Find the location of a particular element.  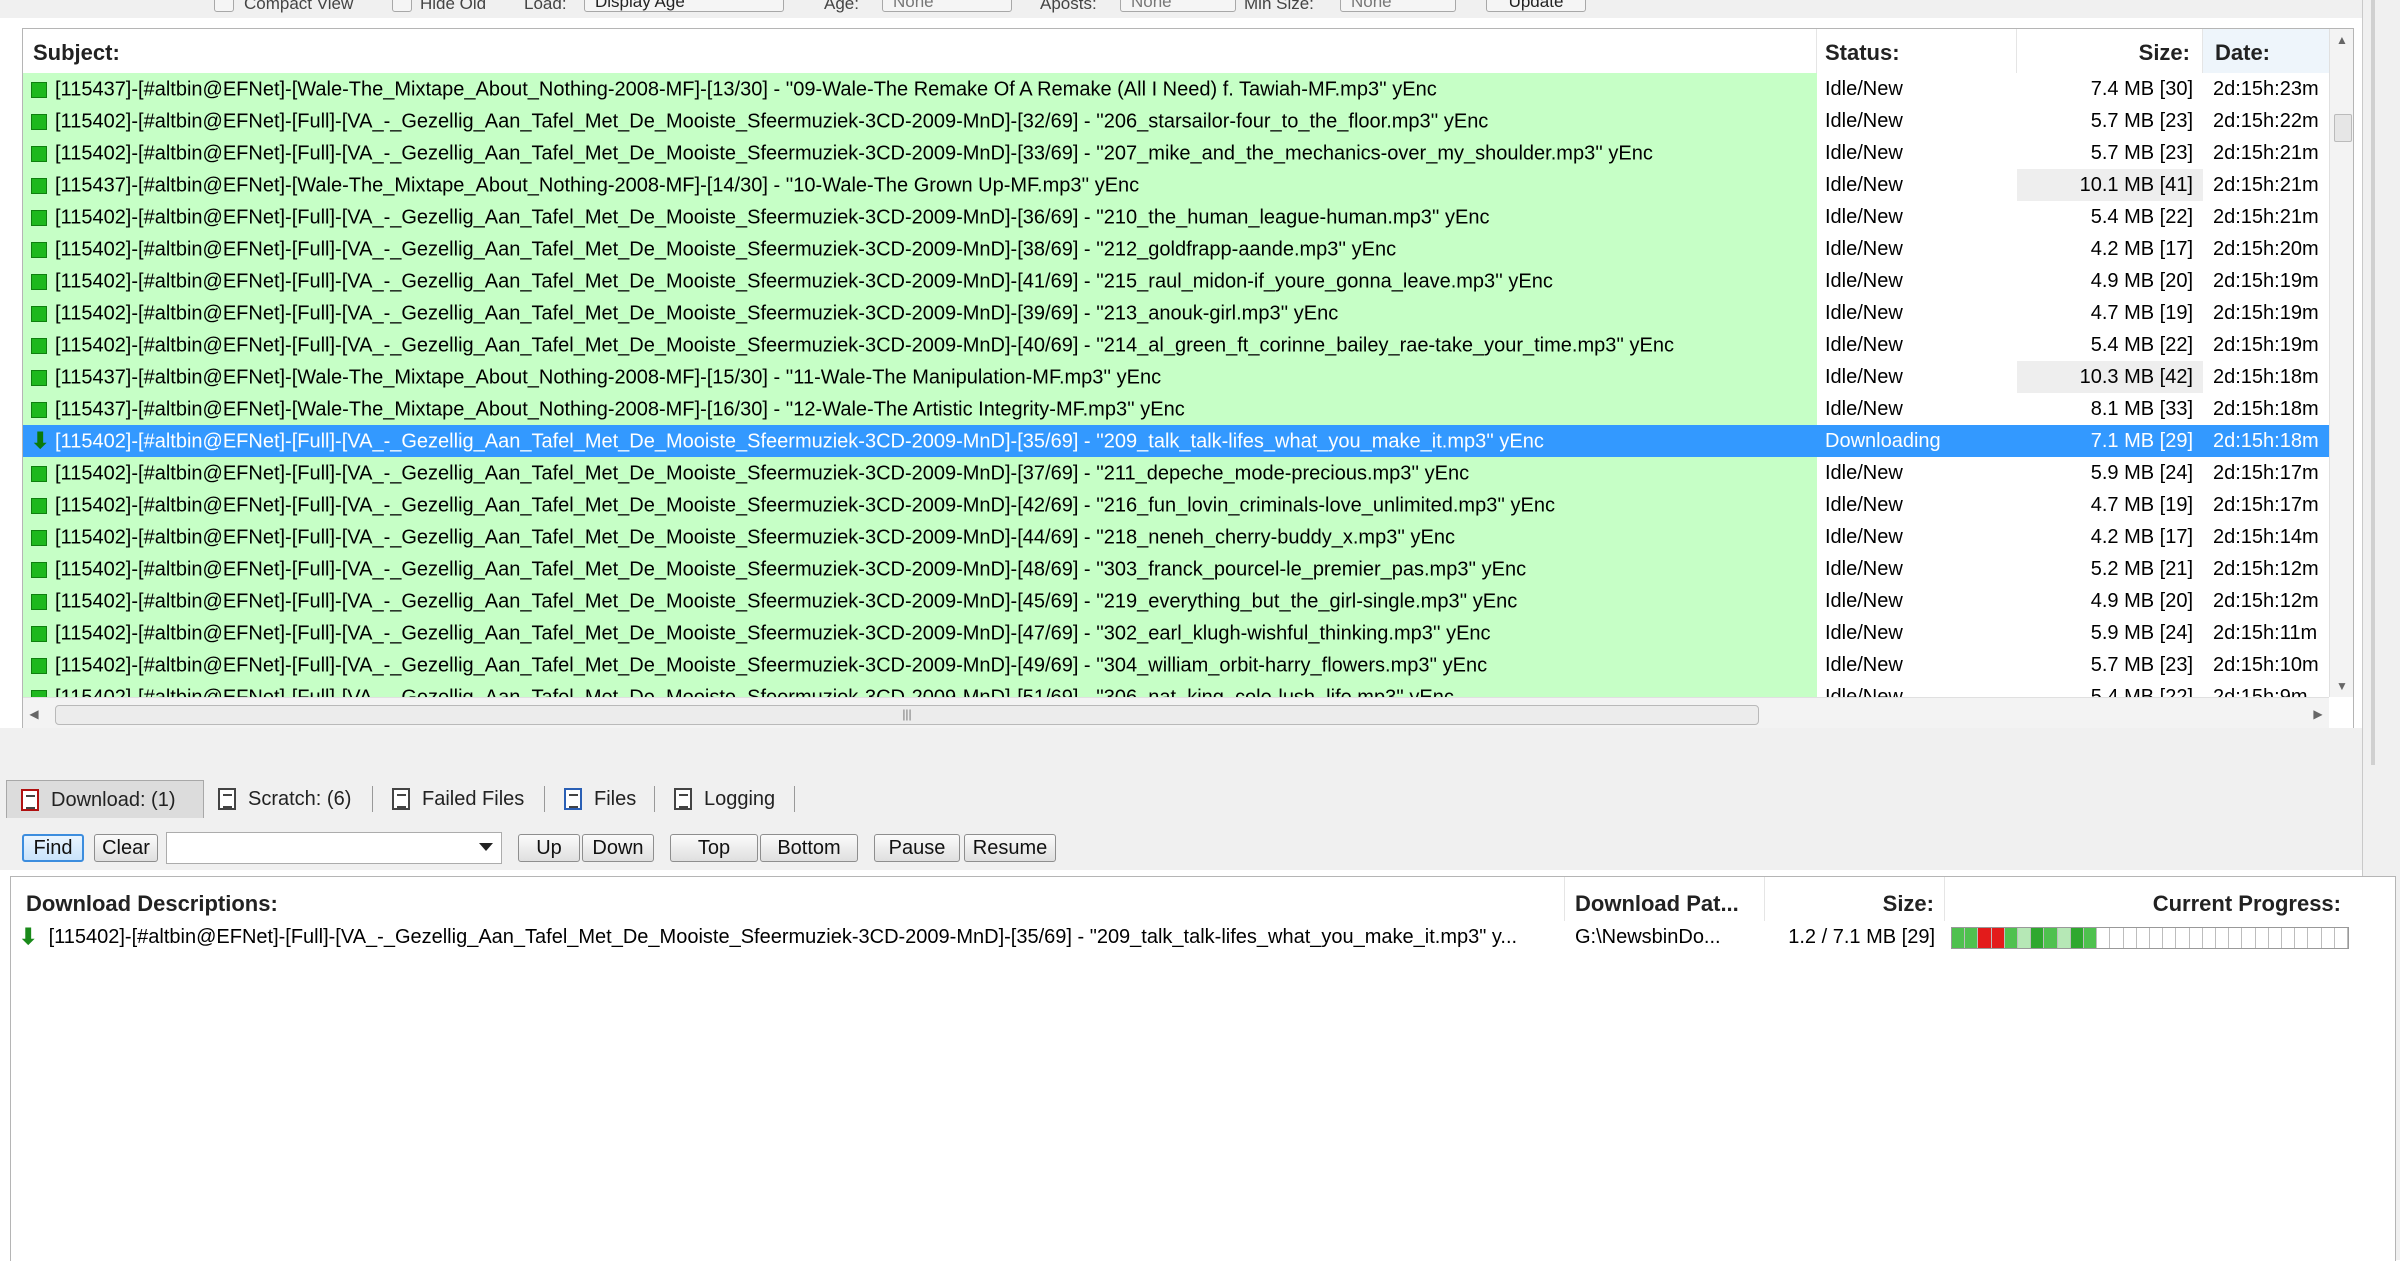

resume-button: Resume is located at coordinates (1010, 848).